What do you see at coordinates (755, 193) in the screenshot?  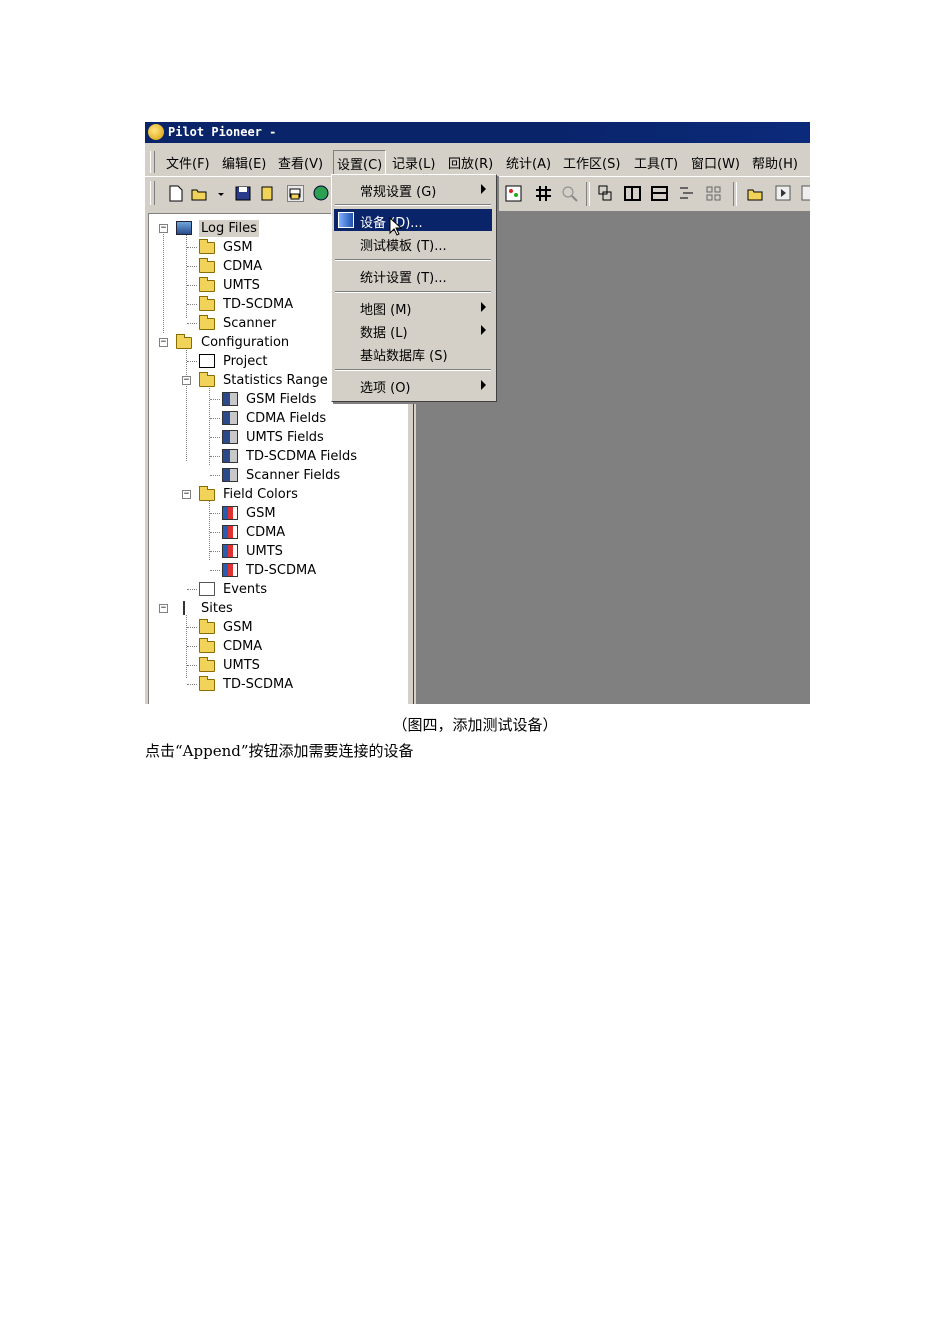 I see `open-icon` at bounding box center [755, 193].